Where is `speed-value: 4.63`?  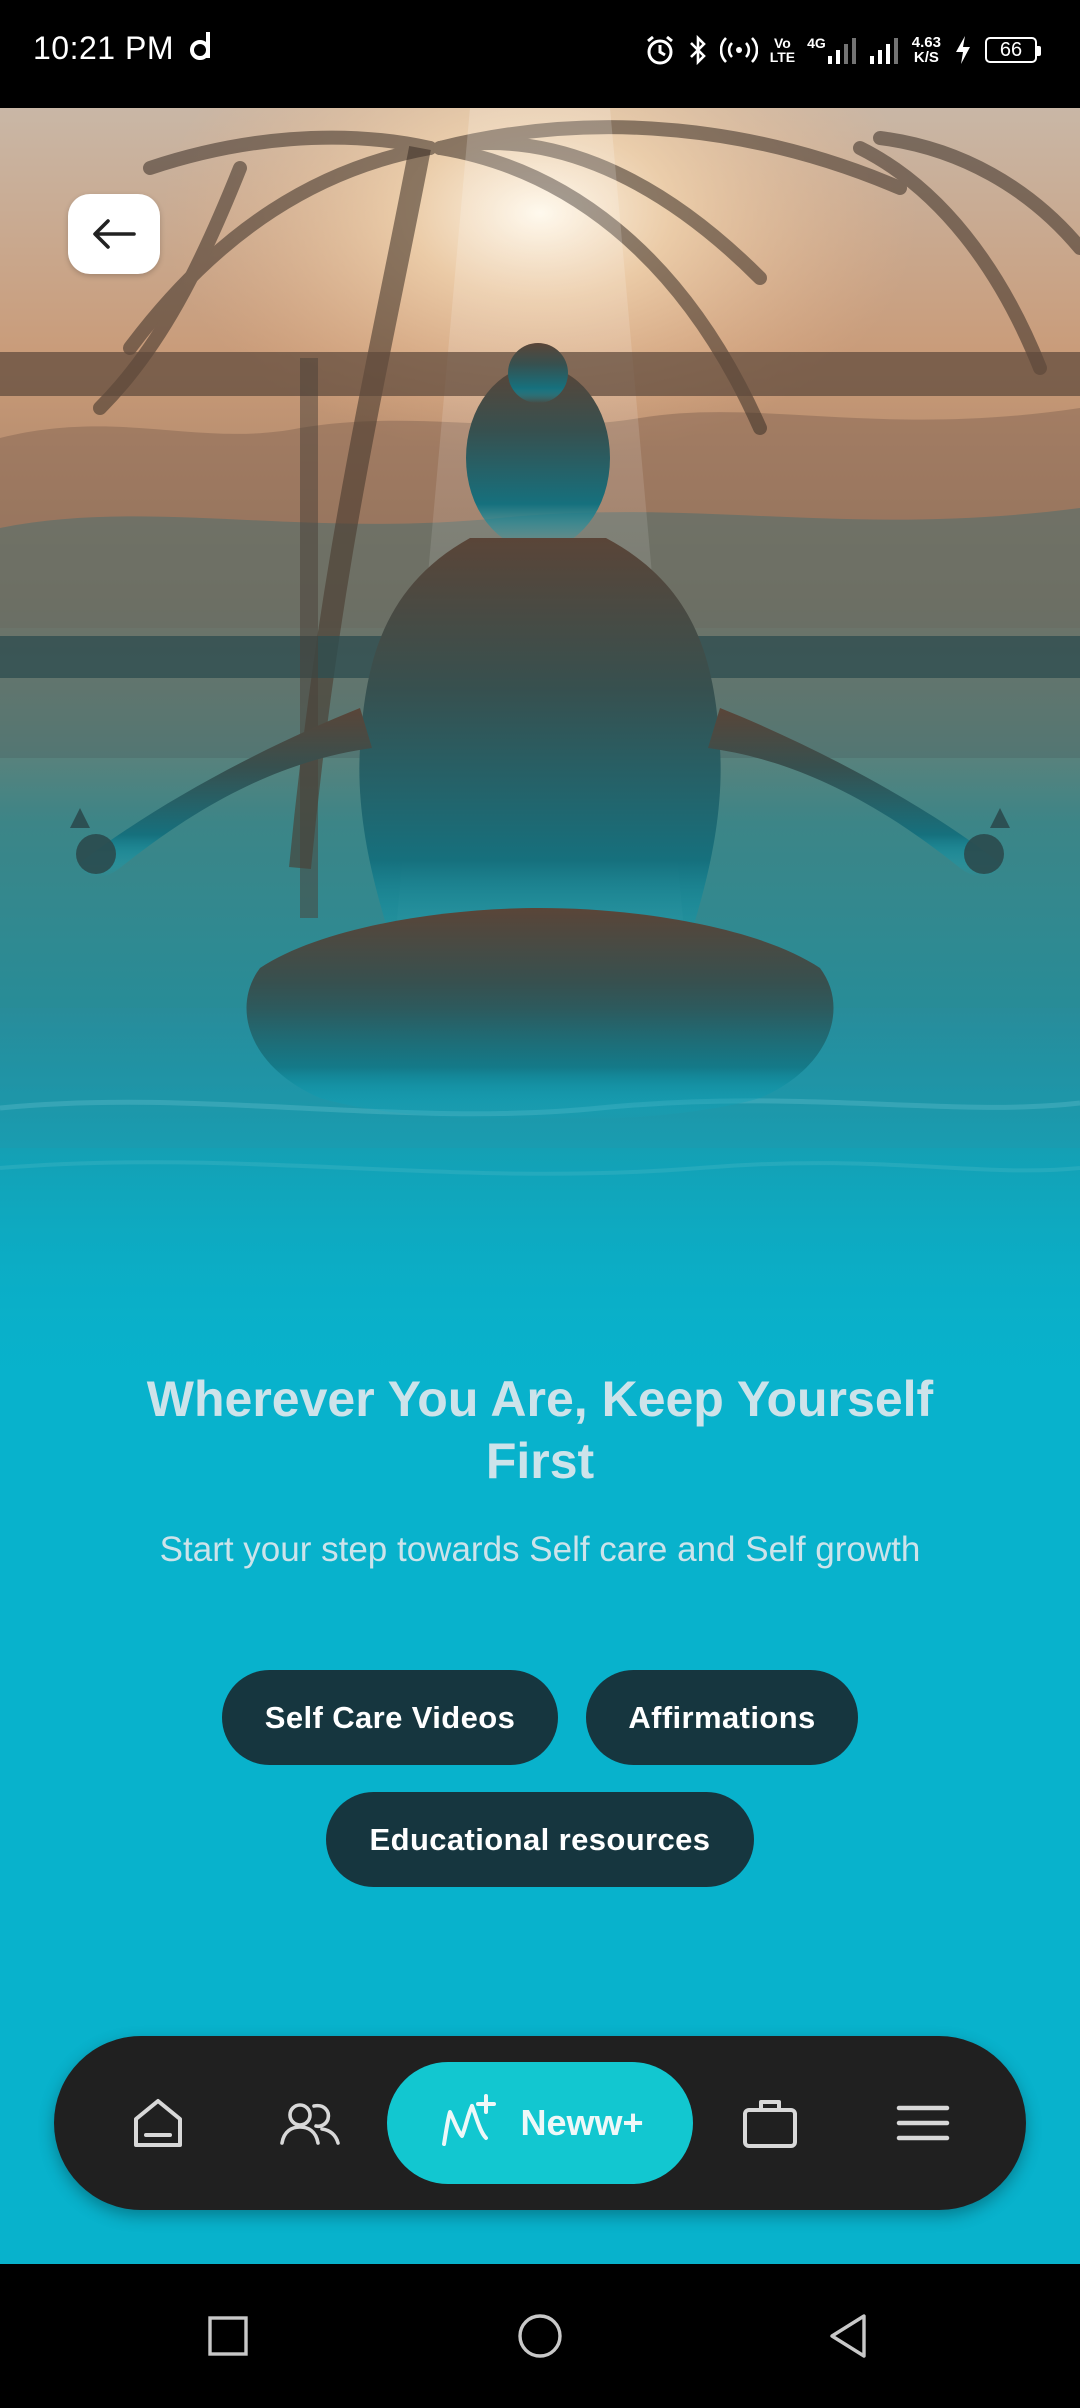 speed-value: 4.63 is located at coordinates (926, 42).